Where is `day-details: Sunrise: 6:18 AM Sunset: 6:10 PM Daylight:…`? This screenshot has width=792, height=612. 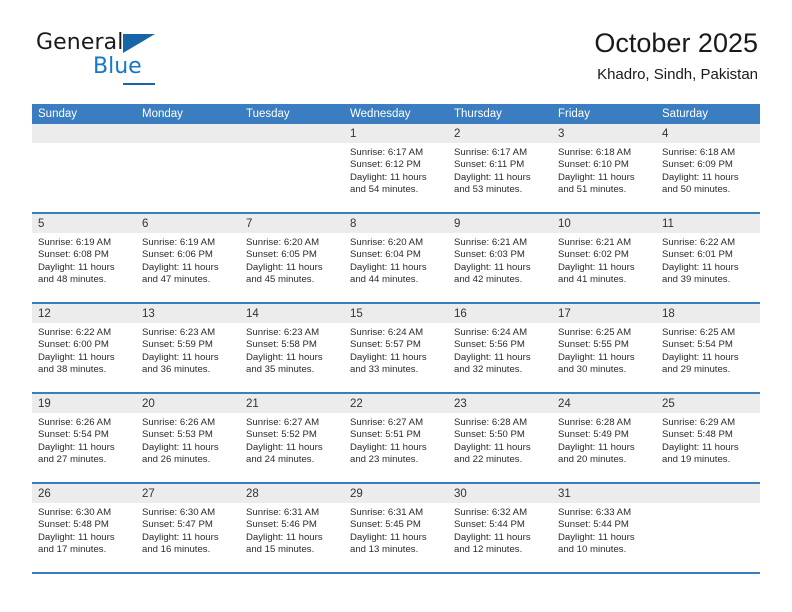 day-details: Sunrise: 6:18 AM Sunset: 6:10 PM Daylight:… is located at coordinates (604, 170).